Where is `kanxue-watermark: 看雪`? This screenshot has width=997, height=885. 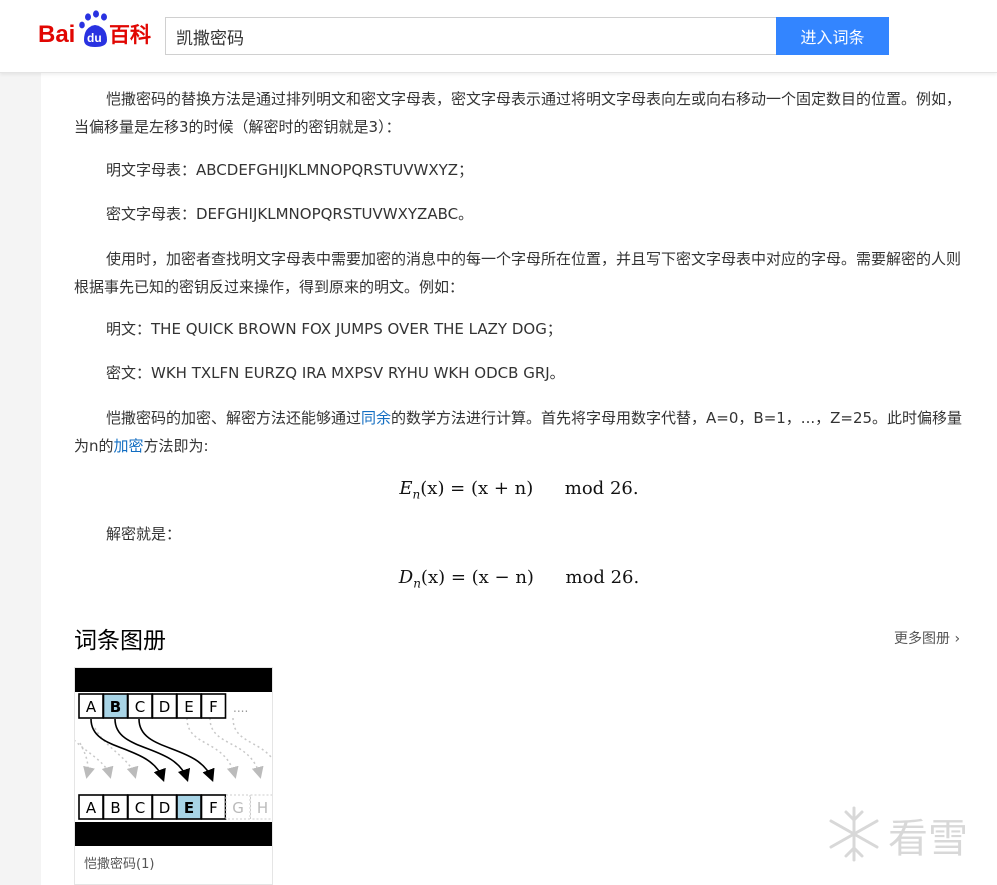
kanxue-watermark: 看雪 is located at coordinates (898, 834).